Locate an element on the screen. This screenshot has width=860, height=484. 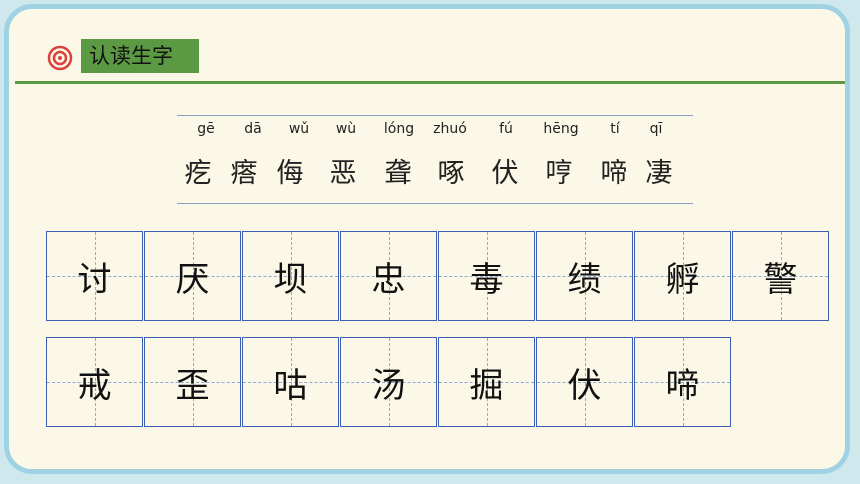
hanzi-item: 恶 is located at coordinates (343, 173).